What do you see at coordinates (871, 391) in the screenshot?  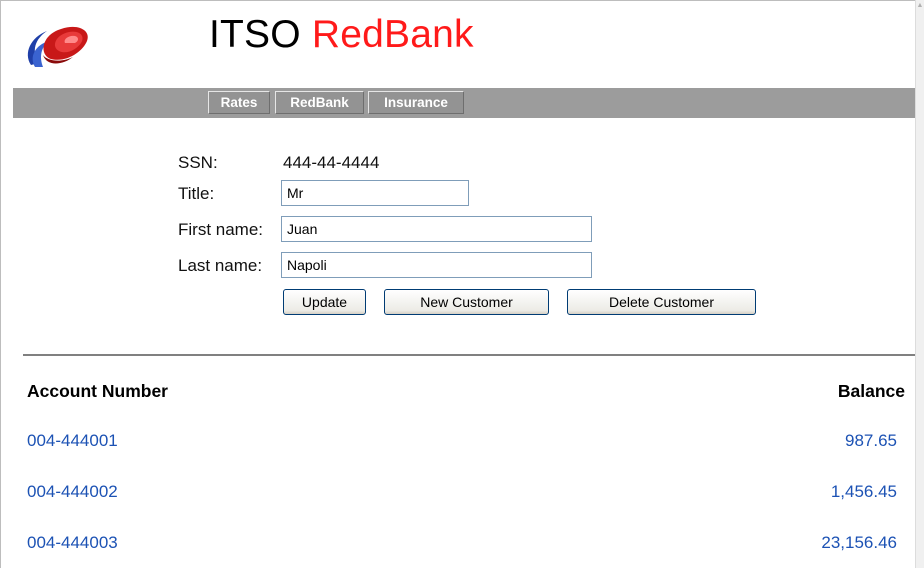 I see `balance-header: Balance` at bounding box center [871, 391].